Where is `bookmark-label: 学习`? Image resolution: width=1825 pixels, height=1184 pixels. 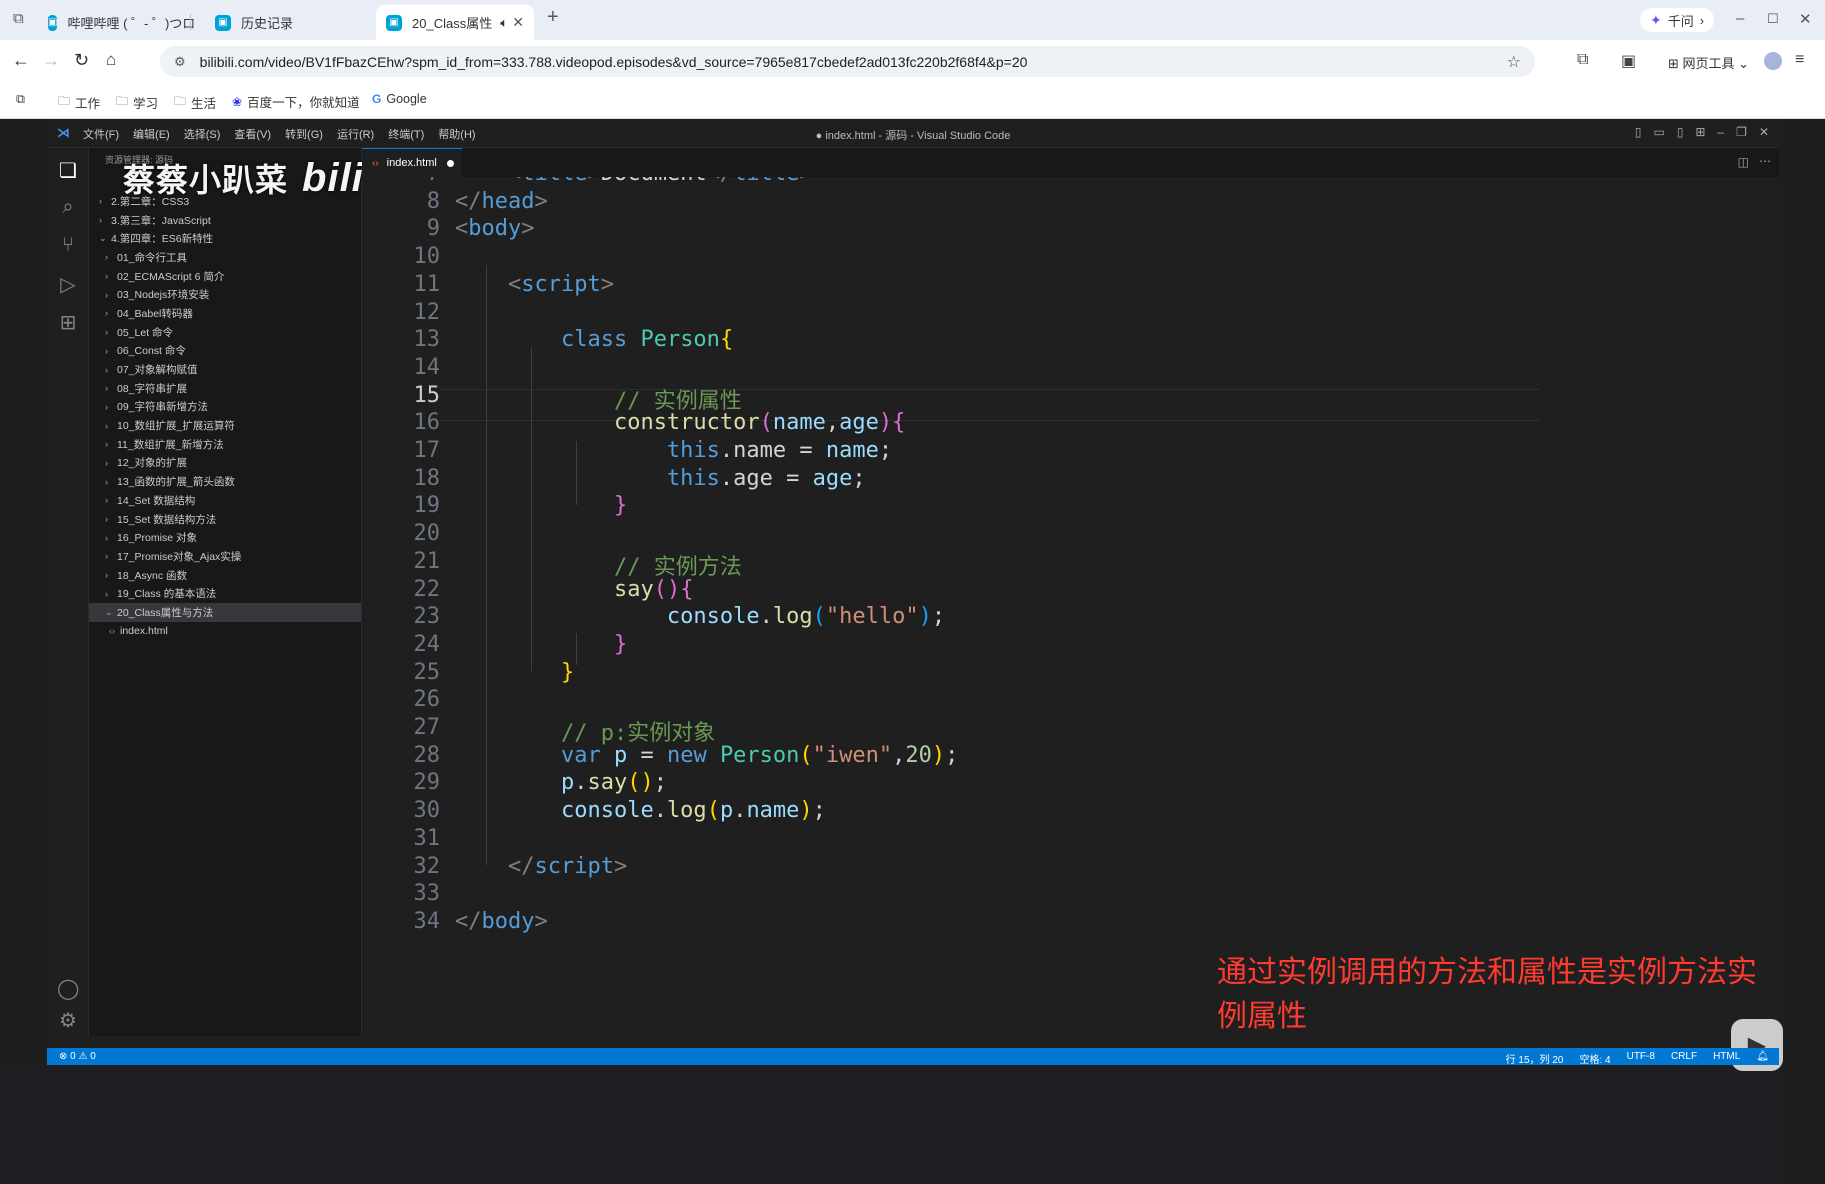 bookmark-label: 学习 is located at coordinates (146, 104).